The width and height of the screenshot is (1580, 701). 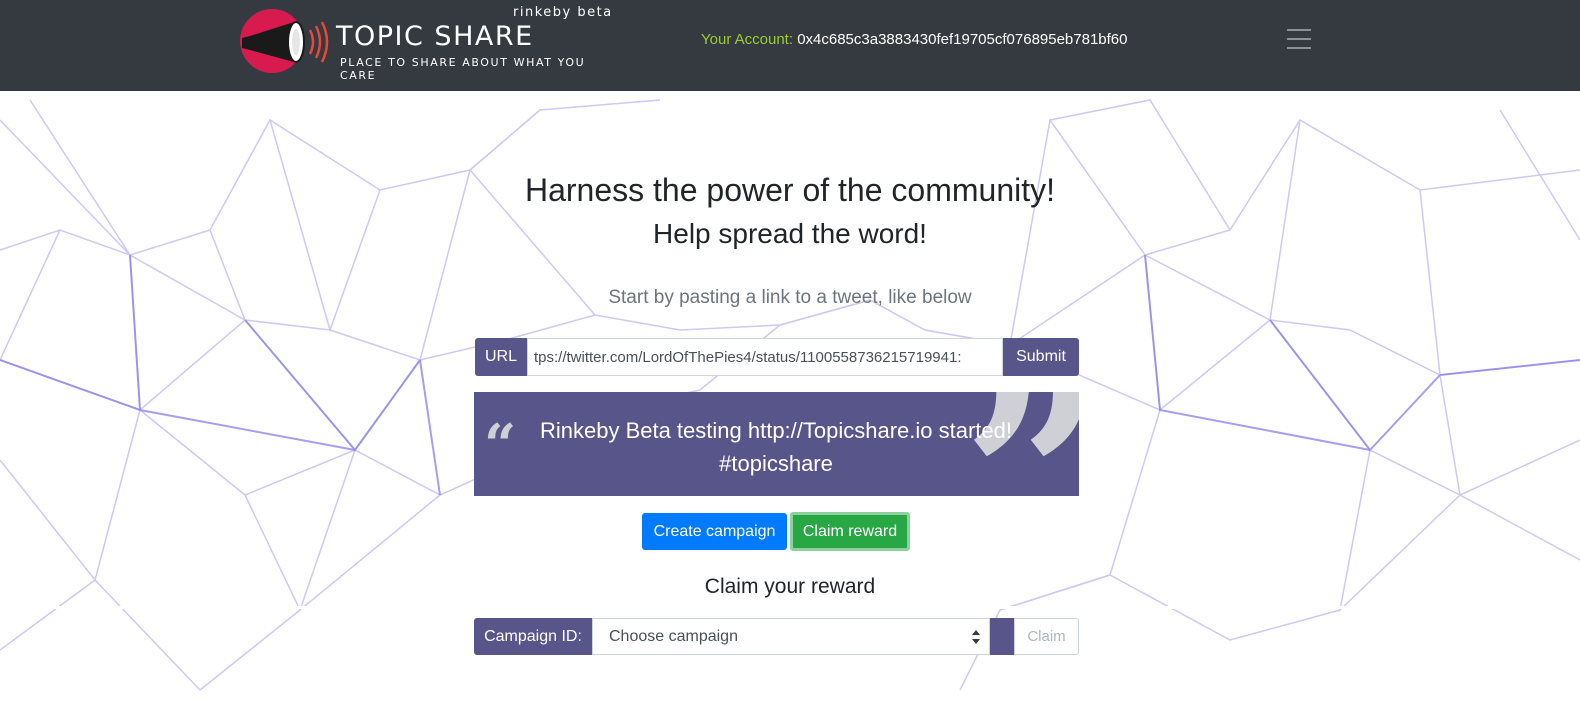 I want to click on page-subheadline: Help spread the word!, so click(x=790, y=233).